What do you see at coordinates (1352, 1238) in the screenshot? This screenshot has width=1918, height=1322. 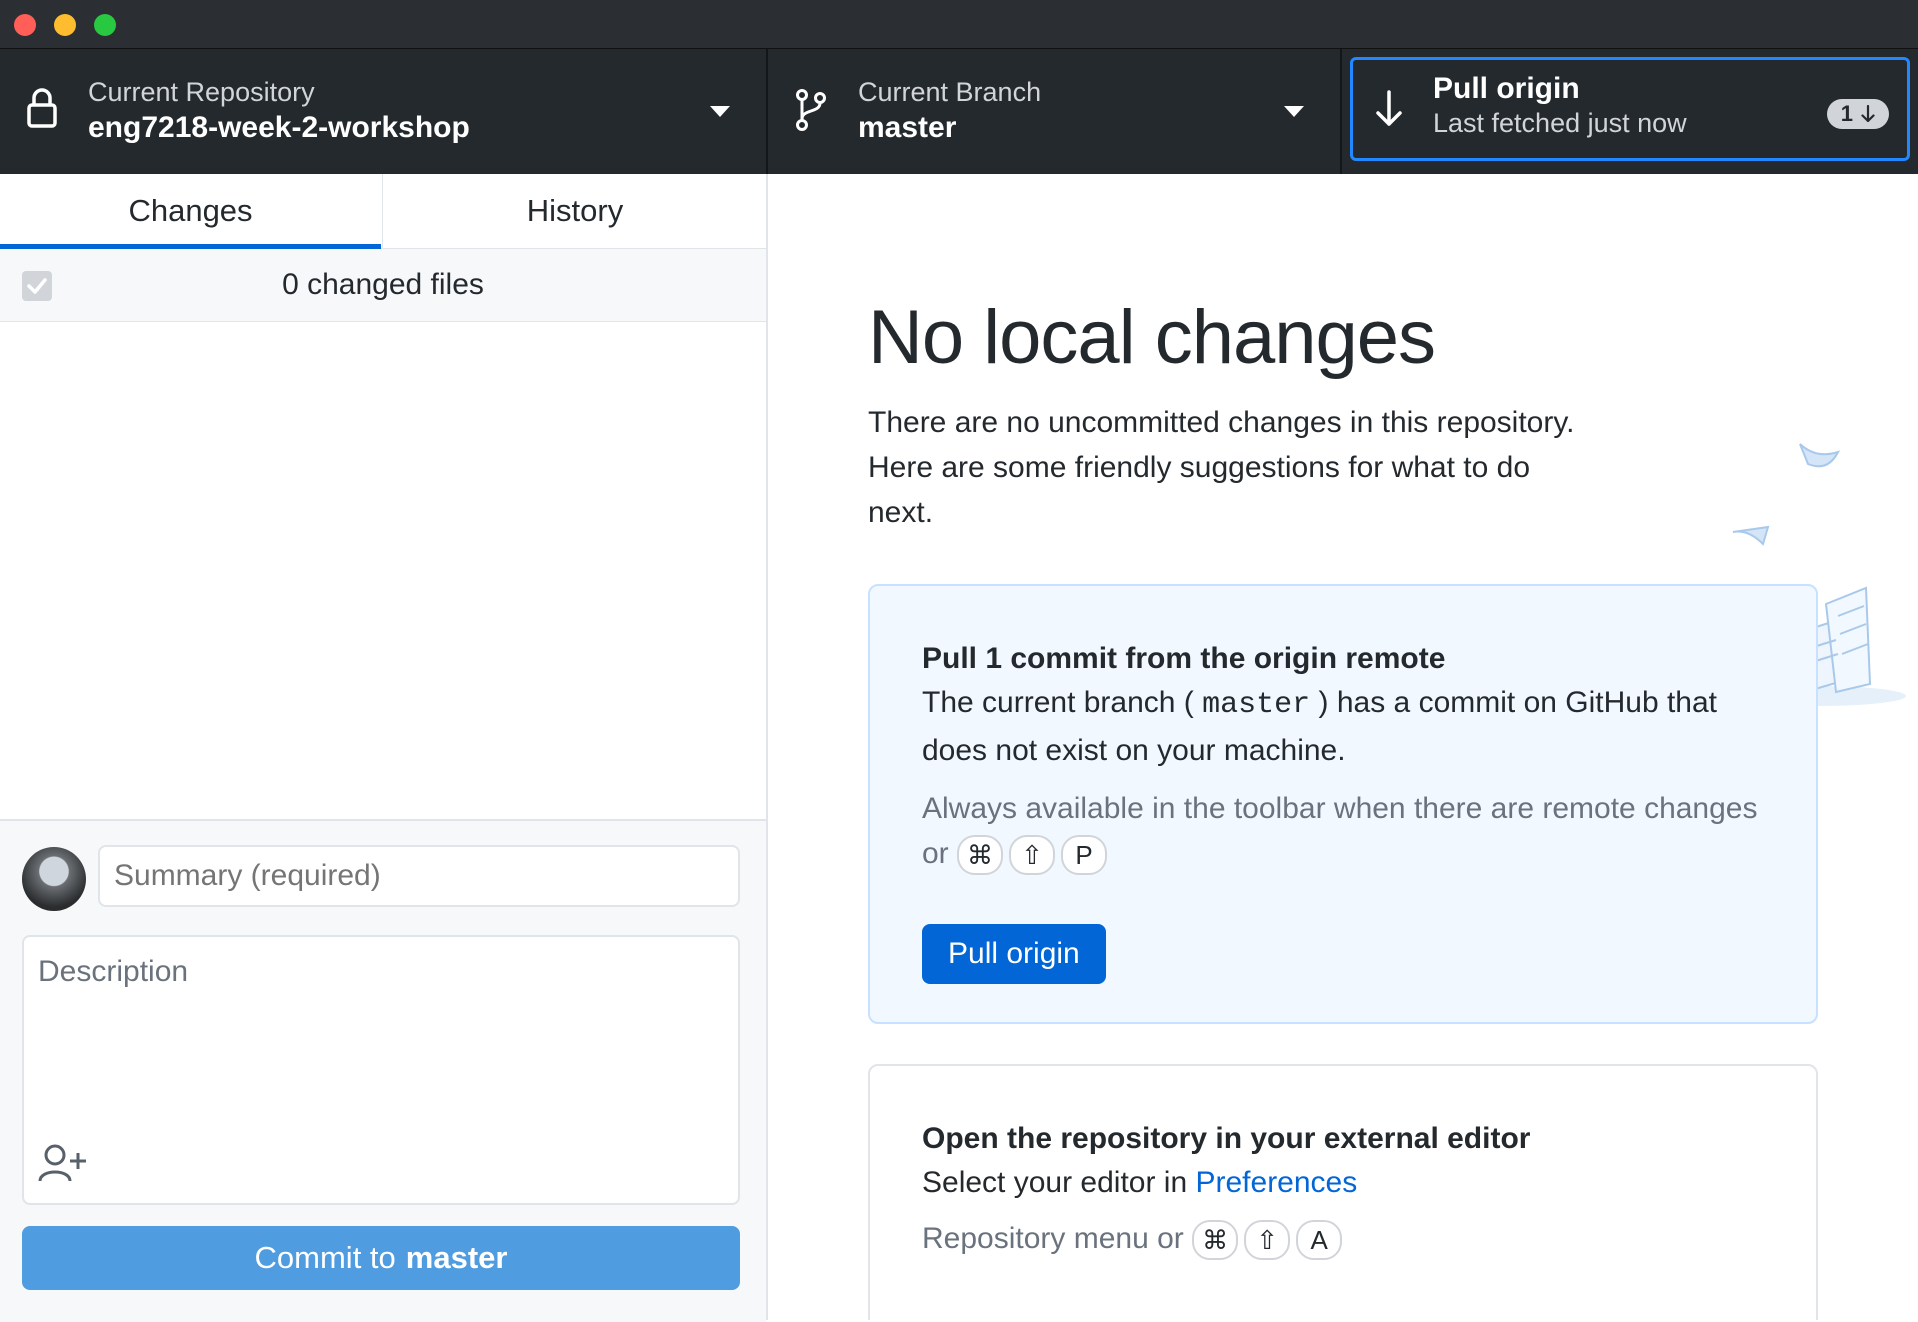 I see `editor-card-hint: Repository menu or ⌘ ⇧ A` at bounding box center [1352, 1238].